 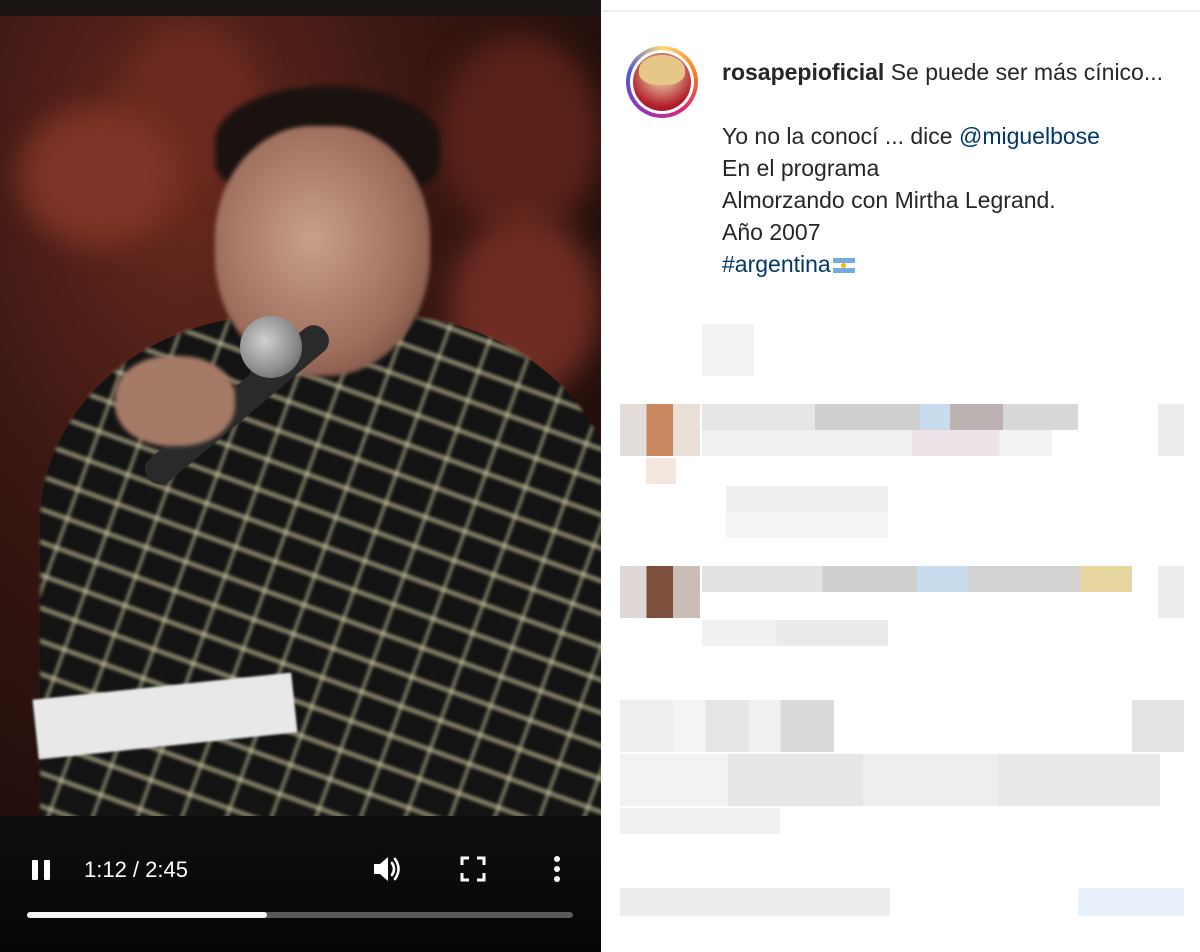 What do you see at coordinates (41, 870) in the screenshot?
I see `pause-button` at bounding box center [41, 870].